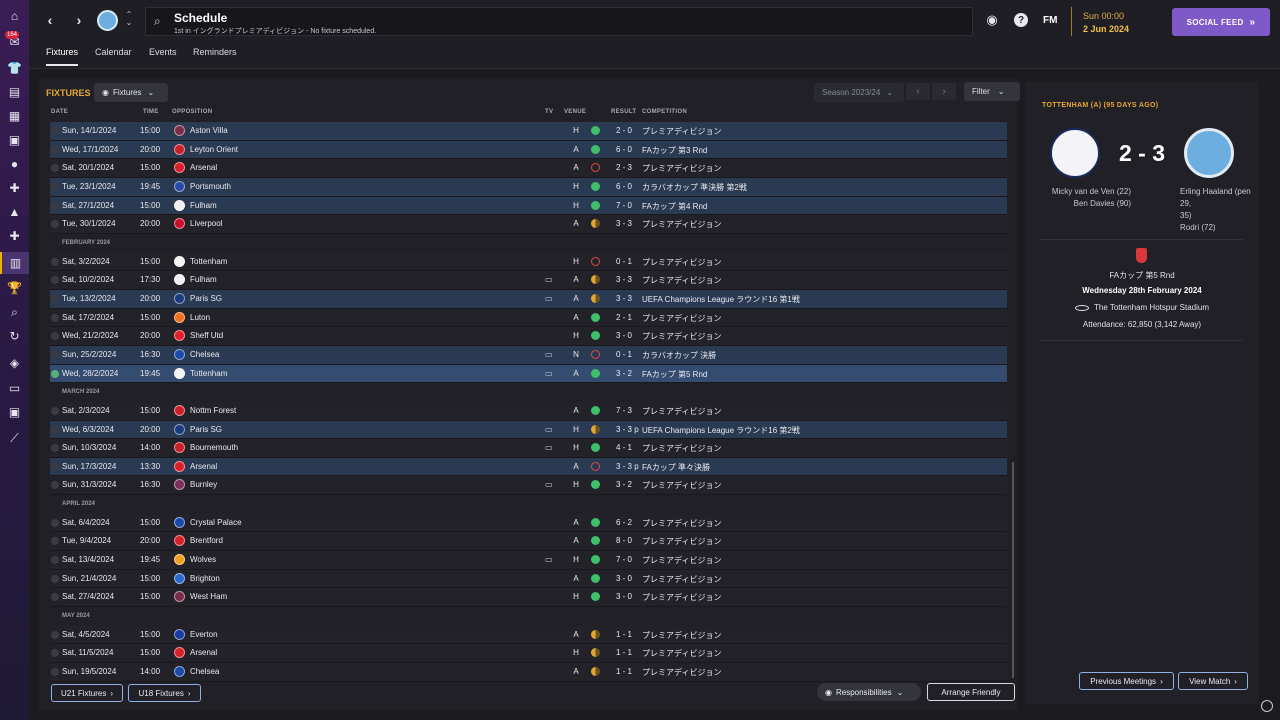 This screenshot has width=1280, height=720. I want to click on fixture-opposition: Aston Villa, so click(209, 130).